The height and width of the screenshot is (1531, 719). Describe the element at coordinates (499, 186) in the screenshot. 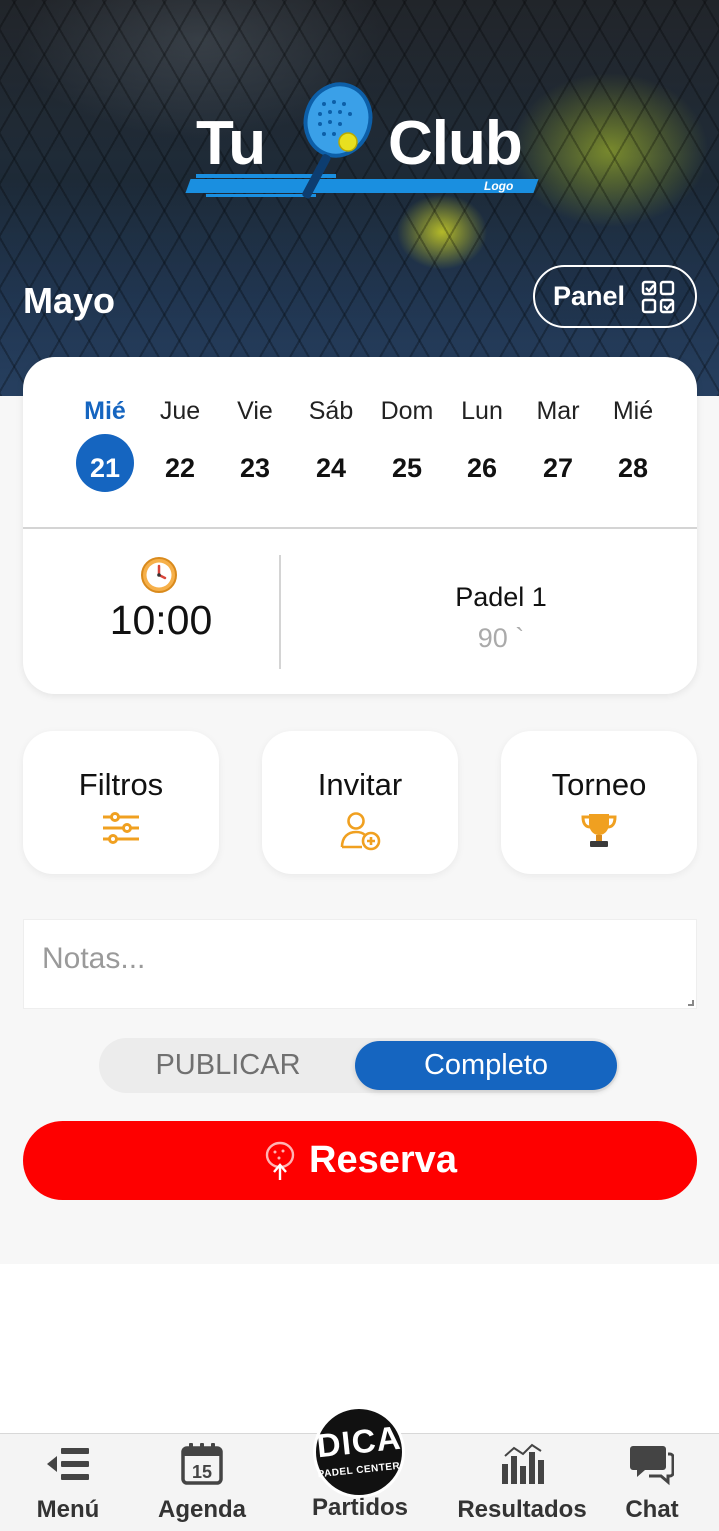

I see `logo-subtitle: Logo` at that location.